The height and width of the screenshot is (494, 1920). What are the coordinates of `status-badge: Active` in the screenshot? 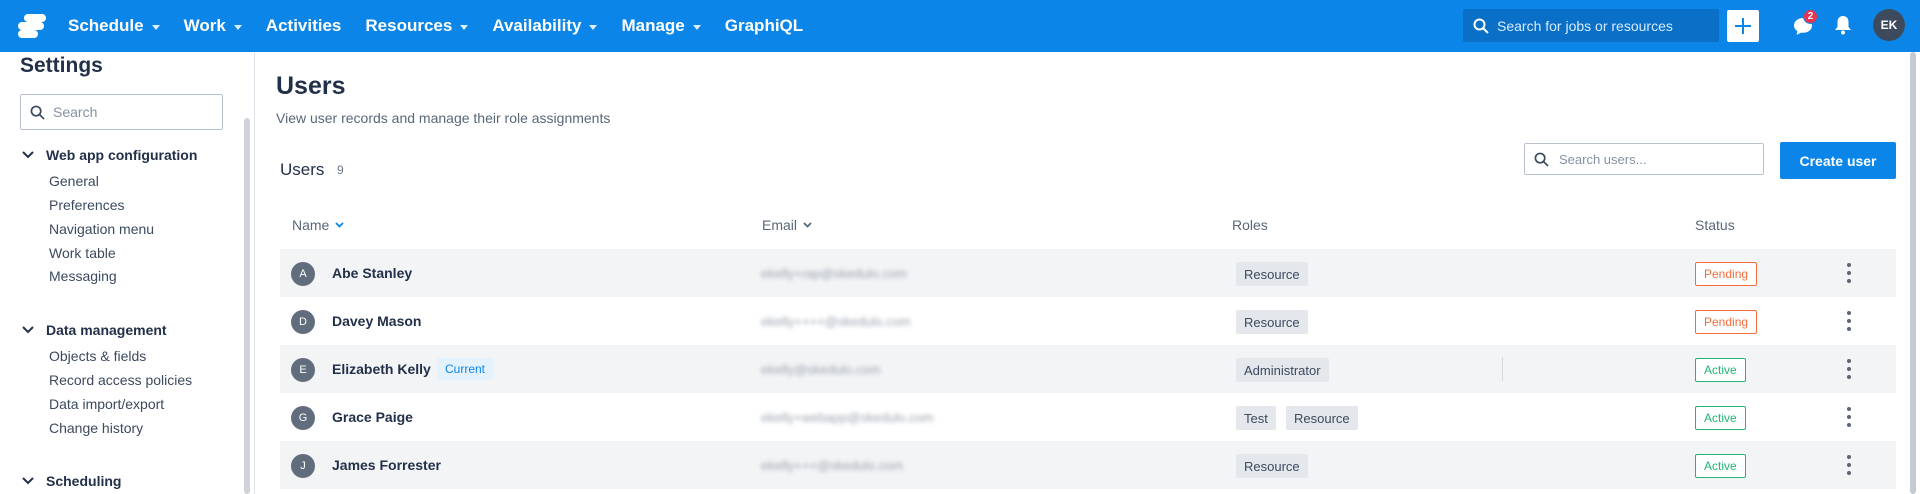 It's located at (1720, 370).